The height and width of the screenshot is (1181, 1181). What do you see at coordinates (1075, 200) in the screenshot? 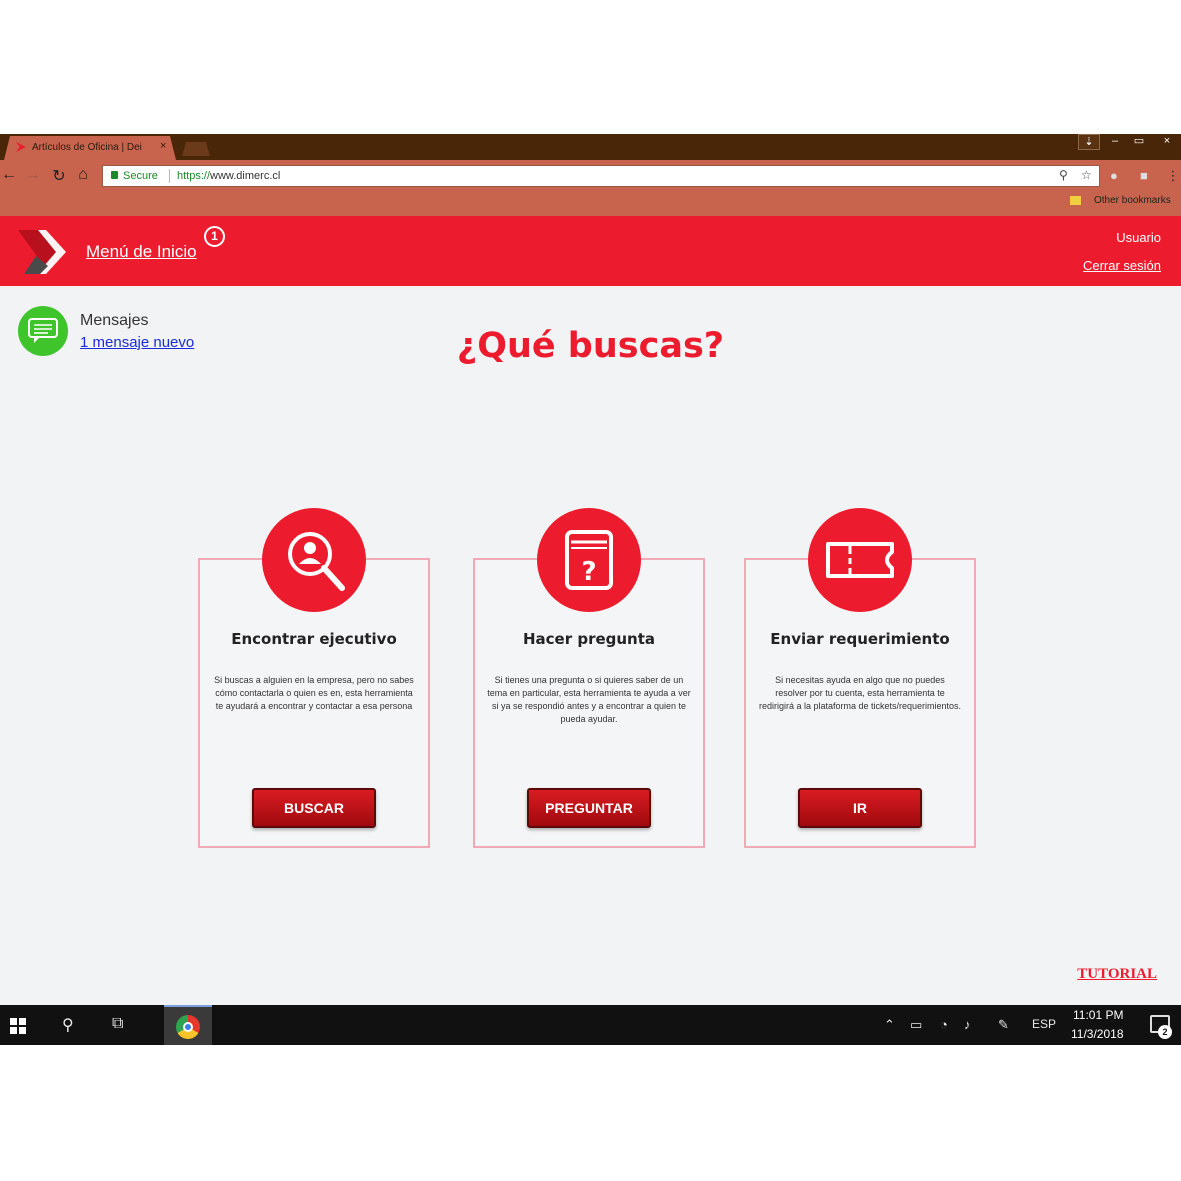
I see `folder-icon` at bounding box center [1075, 200].